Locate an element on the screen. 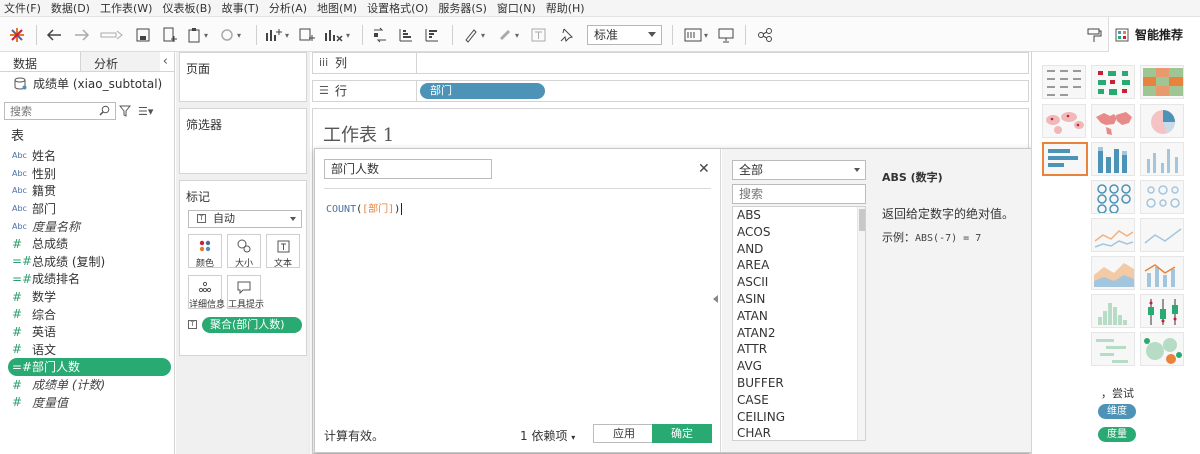 This screenshot has width=1200, height=454. field-item: # 语文 is located at coordinates (87, 350).